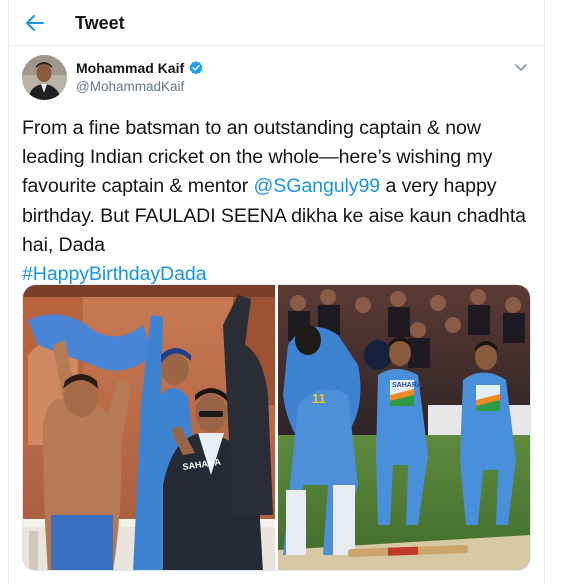 The width and height of the screenshot is (563, 584). I want to click on verified-badge-icon, so click(196, 68).